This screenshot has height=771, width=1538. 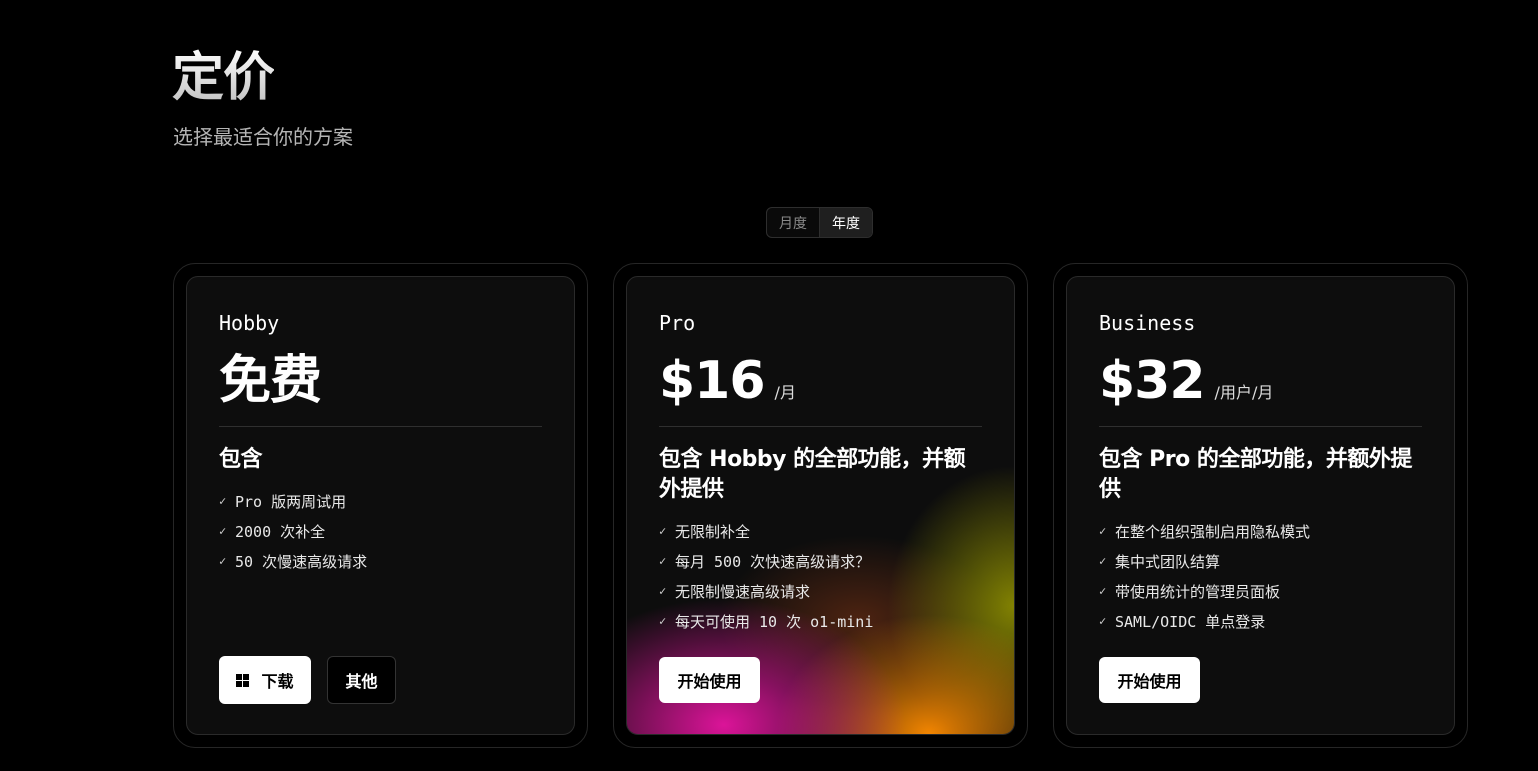 I want to click on feature-list: ✓ Pro 版两周试用 ✓ 2000 次补全 ✓ 50 次慢速高级请求, so click(x=380, y=531).